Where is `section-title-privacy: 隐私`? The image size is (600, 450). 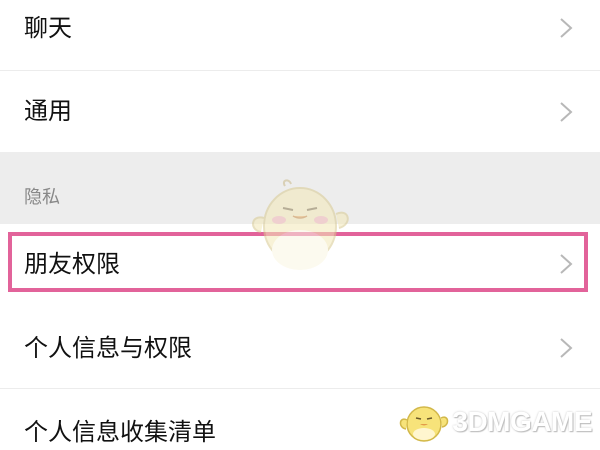
section-title-privacy: 隐私 is located at coordinates (42, 197).